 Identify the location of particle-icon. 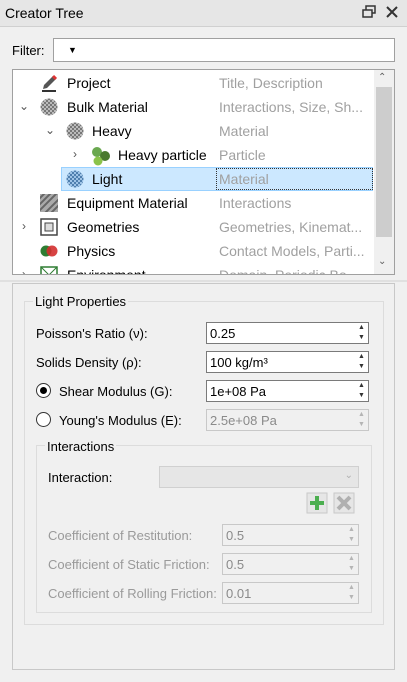
(100, 156).